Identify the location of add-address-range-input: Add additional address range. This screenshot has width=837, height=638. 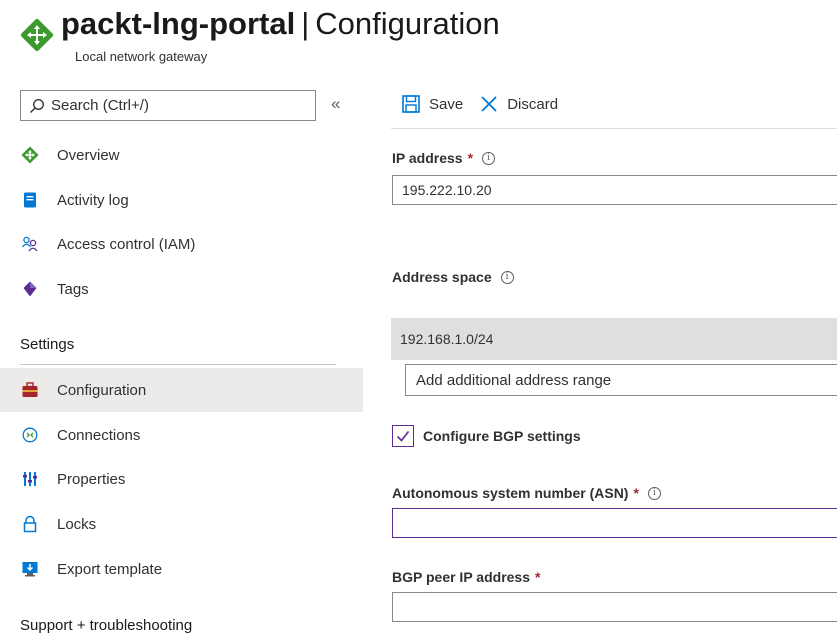
(621, 380).